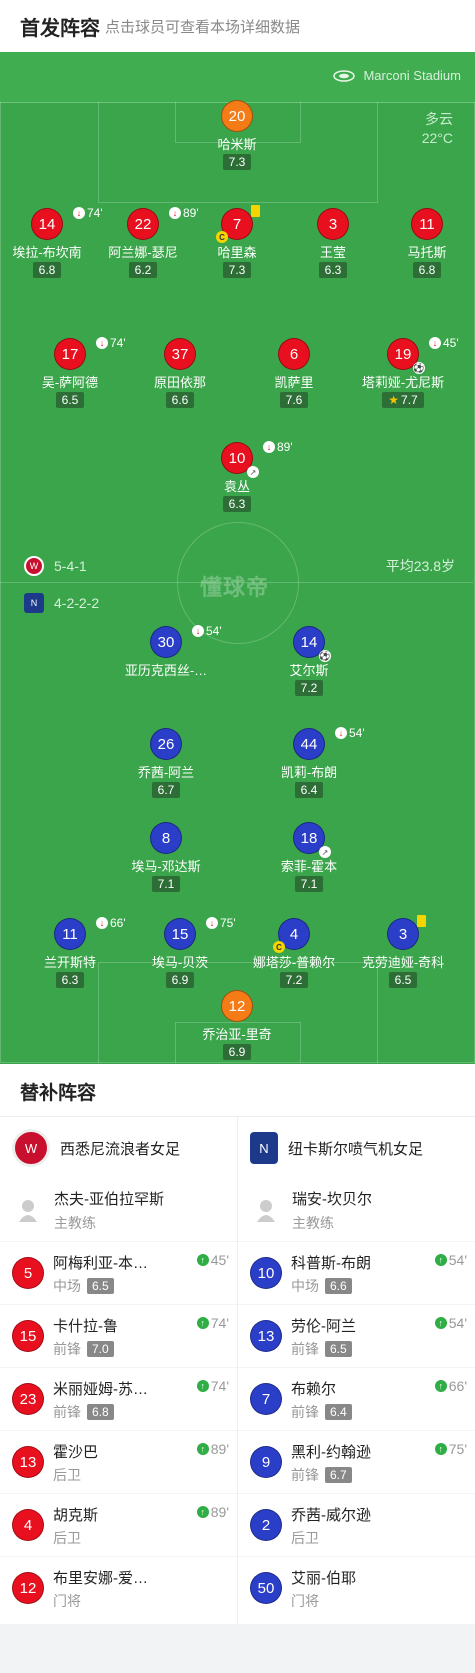  I want to click on stadium-info: Marconi Stadium, so click(397, 75).